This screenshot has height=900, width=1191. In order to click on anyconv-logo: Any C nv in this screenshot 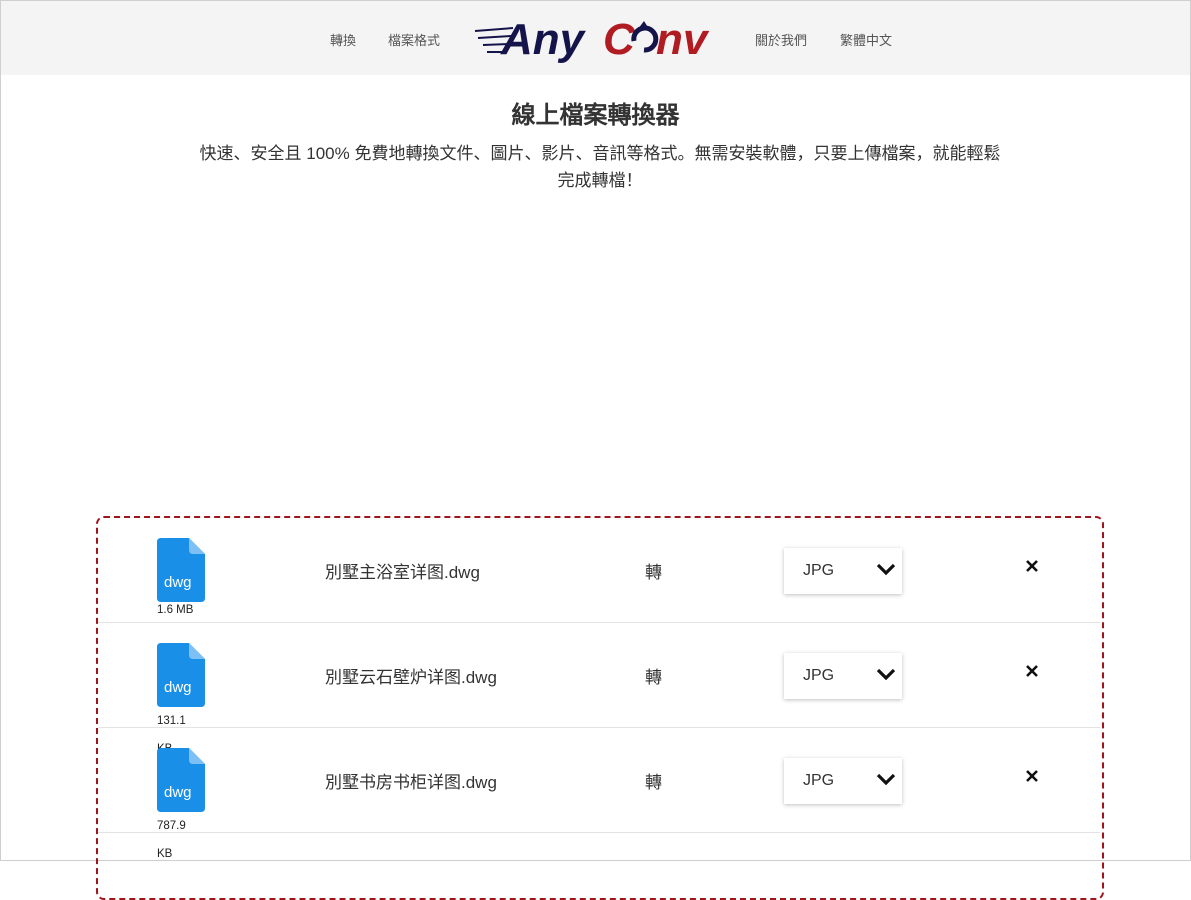, I will do `click(598, 37)`.